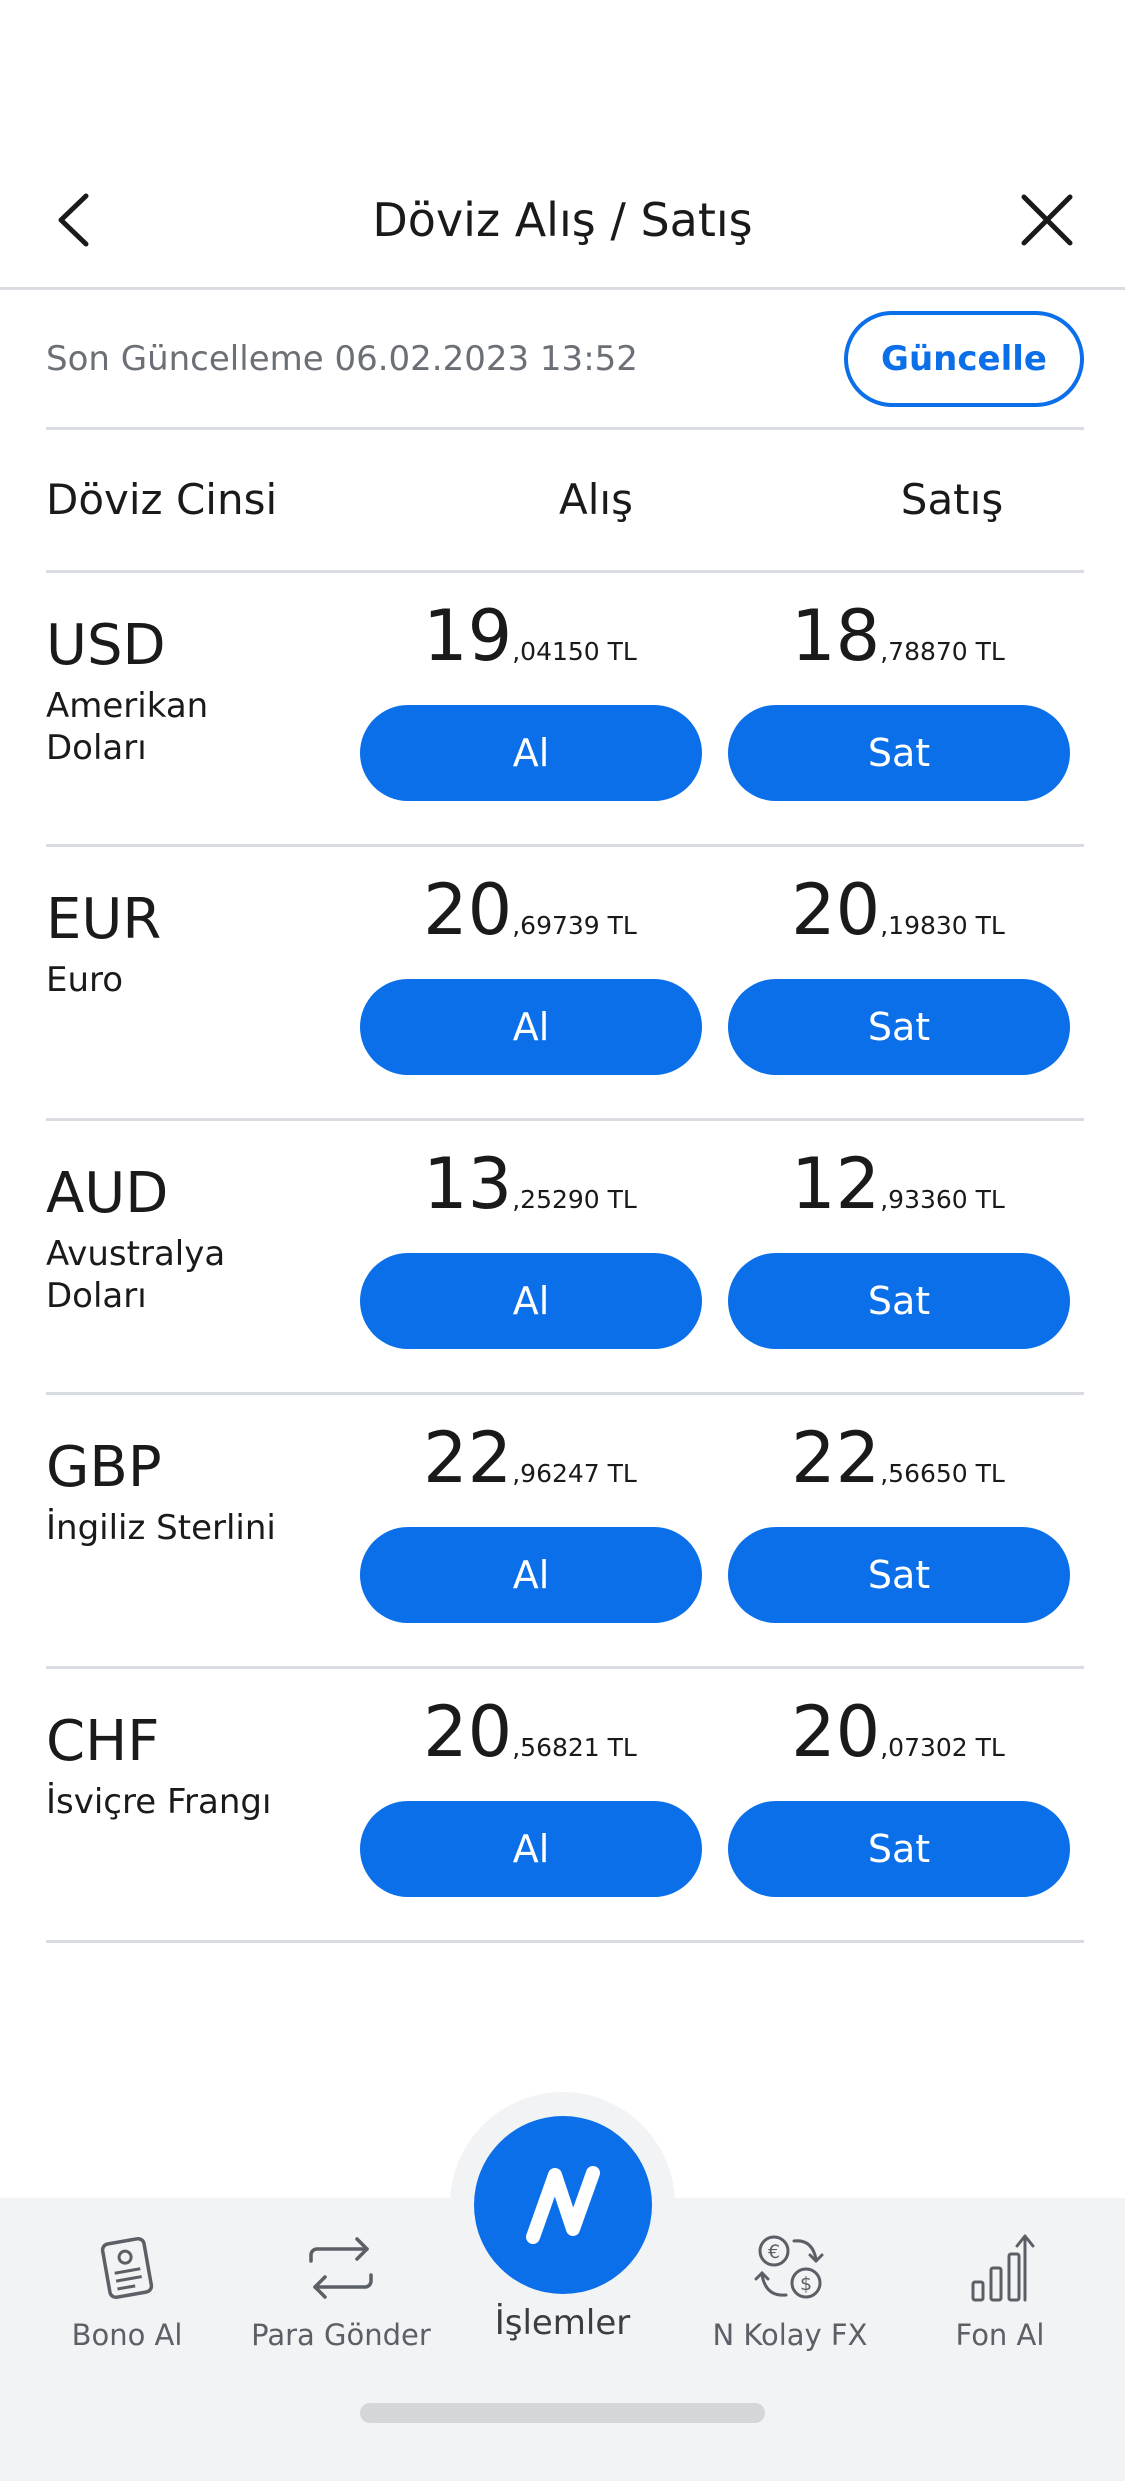  Describe the element at coordinates (1000, 2335) in the screenshot. I see `nav-label: Fon Al` at that location.